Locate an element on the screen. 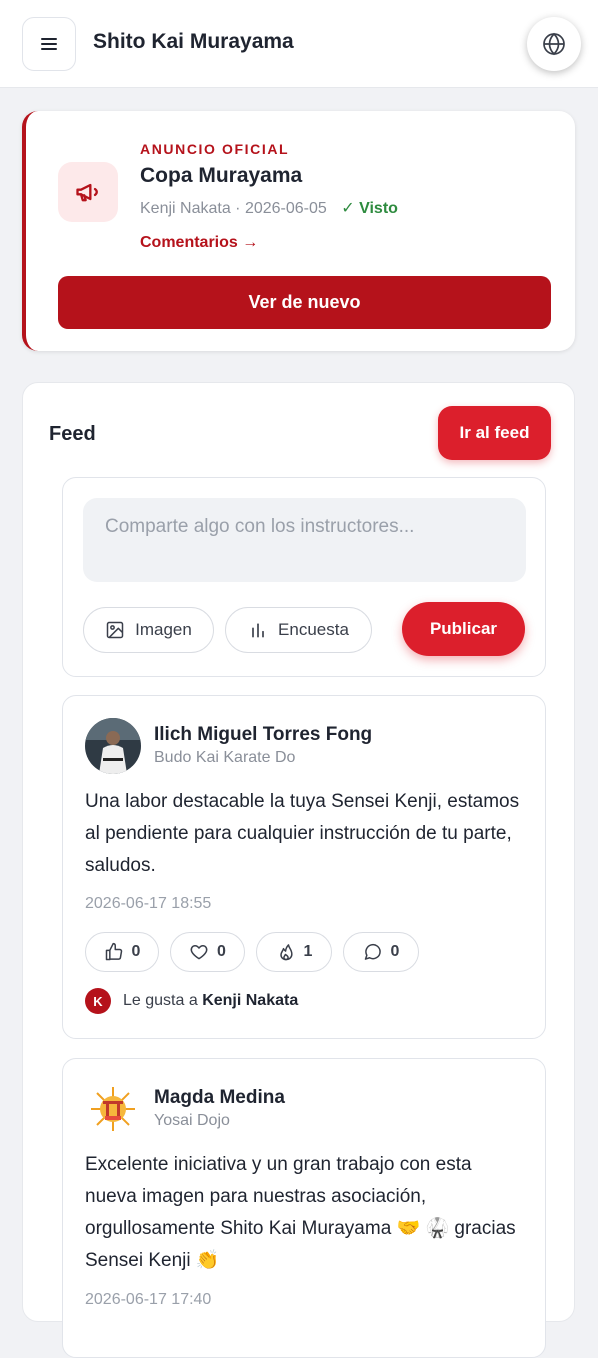  announcement-title: Copa Murayama is located at coordinates (221, 175).